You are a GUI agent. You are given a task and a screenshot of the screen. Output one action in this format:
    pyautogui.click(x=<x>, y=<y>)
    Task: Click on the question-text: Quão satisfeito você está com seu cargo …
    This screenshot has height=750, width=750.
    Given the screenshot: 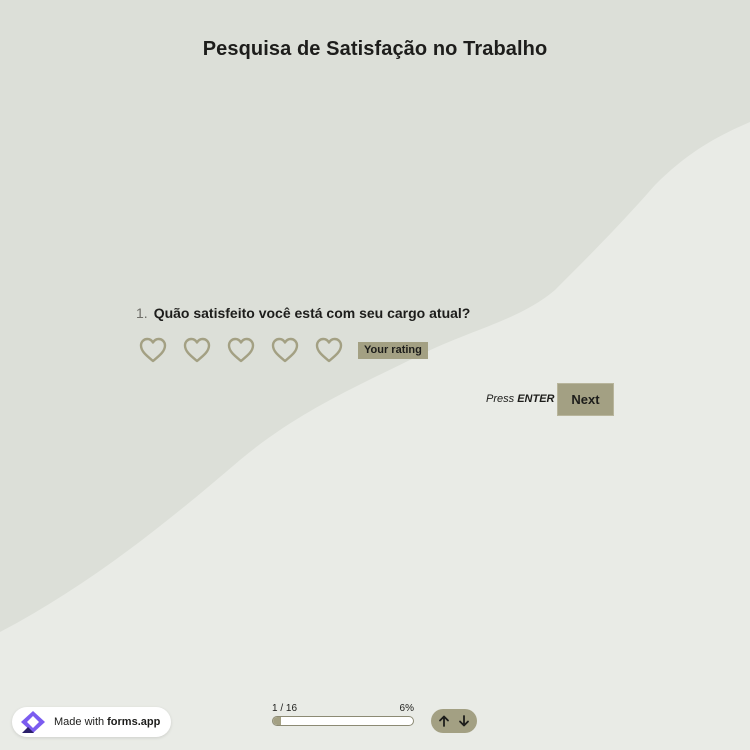 What is the action you would take?
    pyautogui.click(x=312, y=313)
    